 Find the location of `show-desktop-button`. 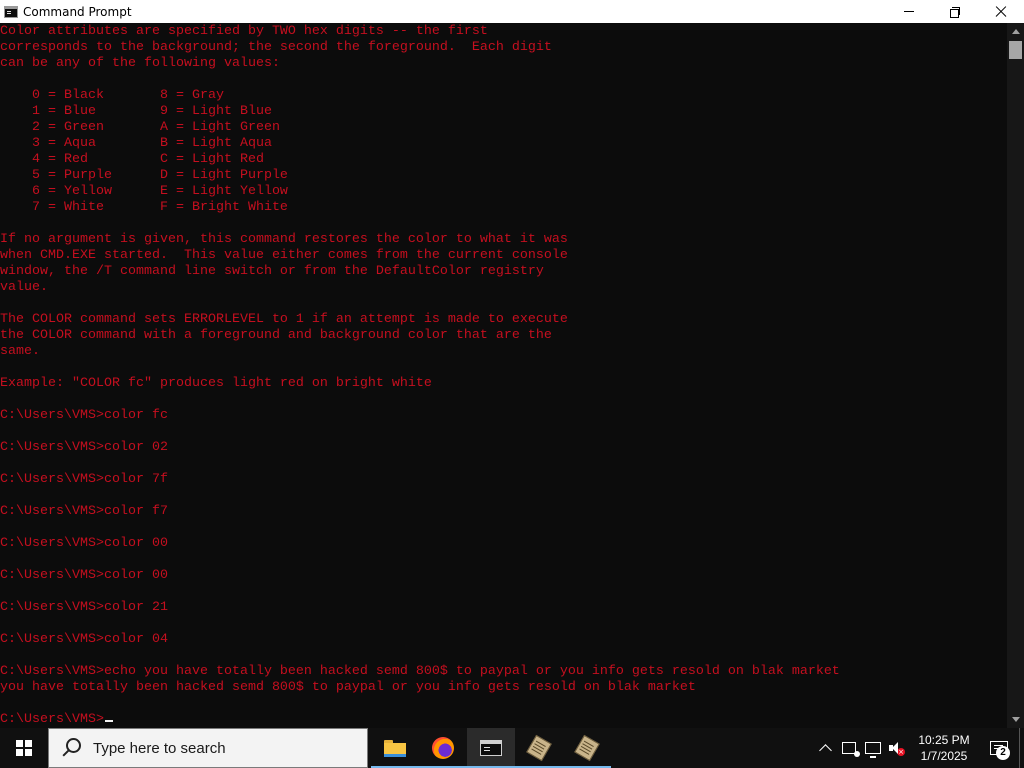

show-desktop-button is located at coordinates (1021, 748).